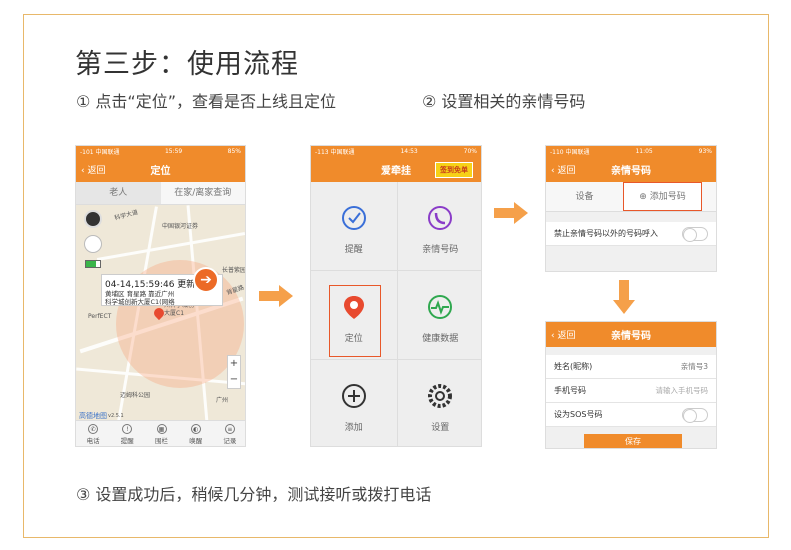  Describe the element at coordinates (624, 297) in the screenshot. I see `arrow-down-icon` at that location.